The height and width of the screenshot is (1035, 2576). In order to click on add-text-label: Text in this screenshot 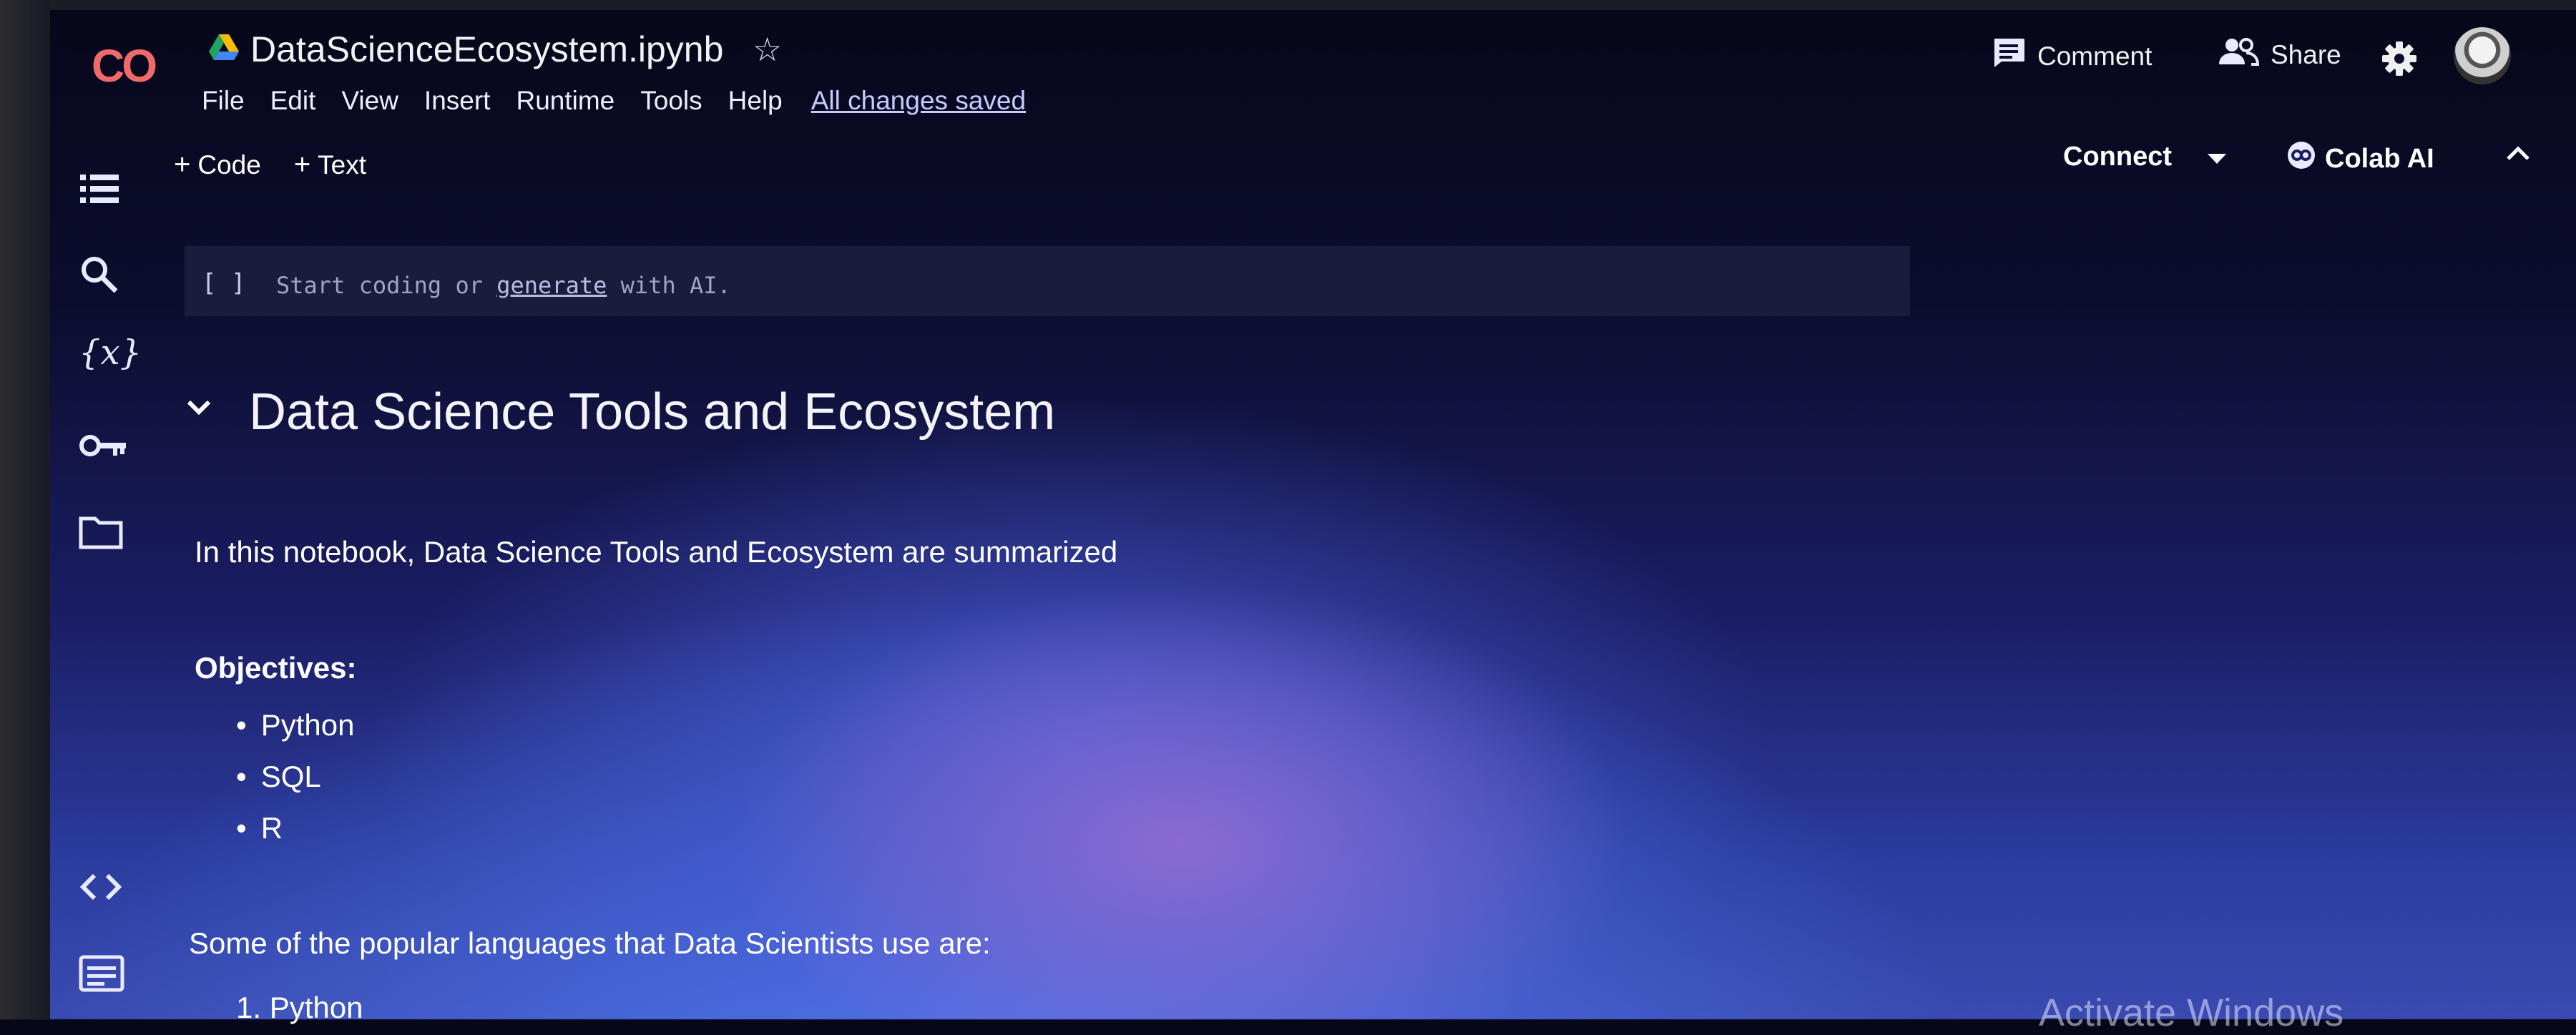, I will do `click(342, 165)`.